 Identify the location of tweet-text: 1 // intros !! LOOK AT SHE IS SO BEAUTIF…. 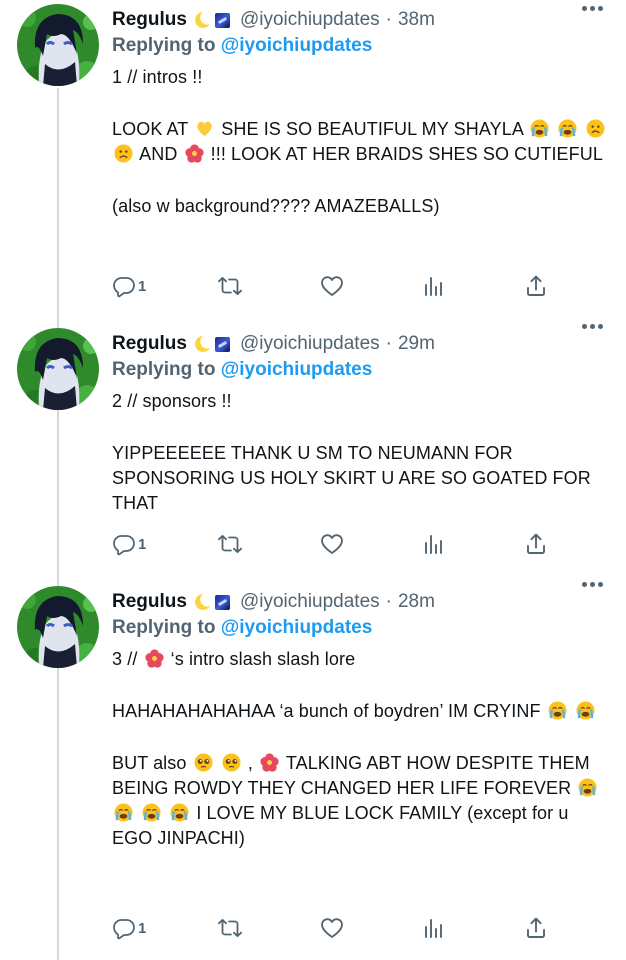
(362, 142).